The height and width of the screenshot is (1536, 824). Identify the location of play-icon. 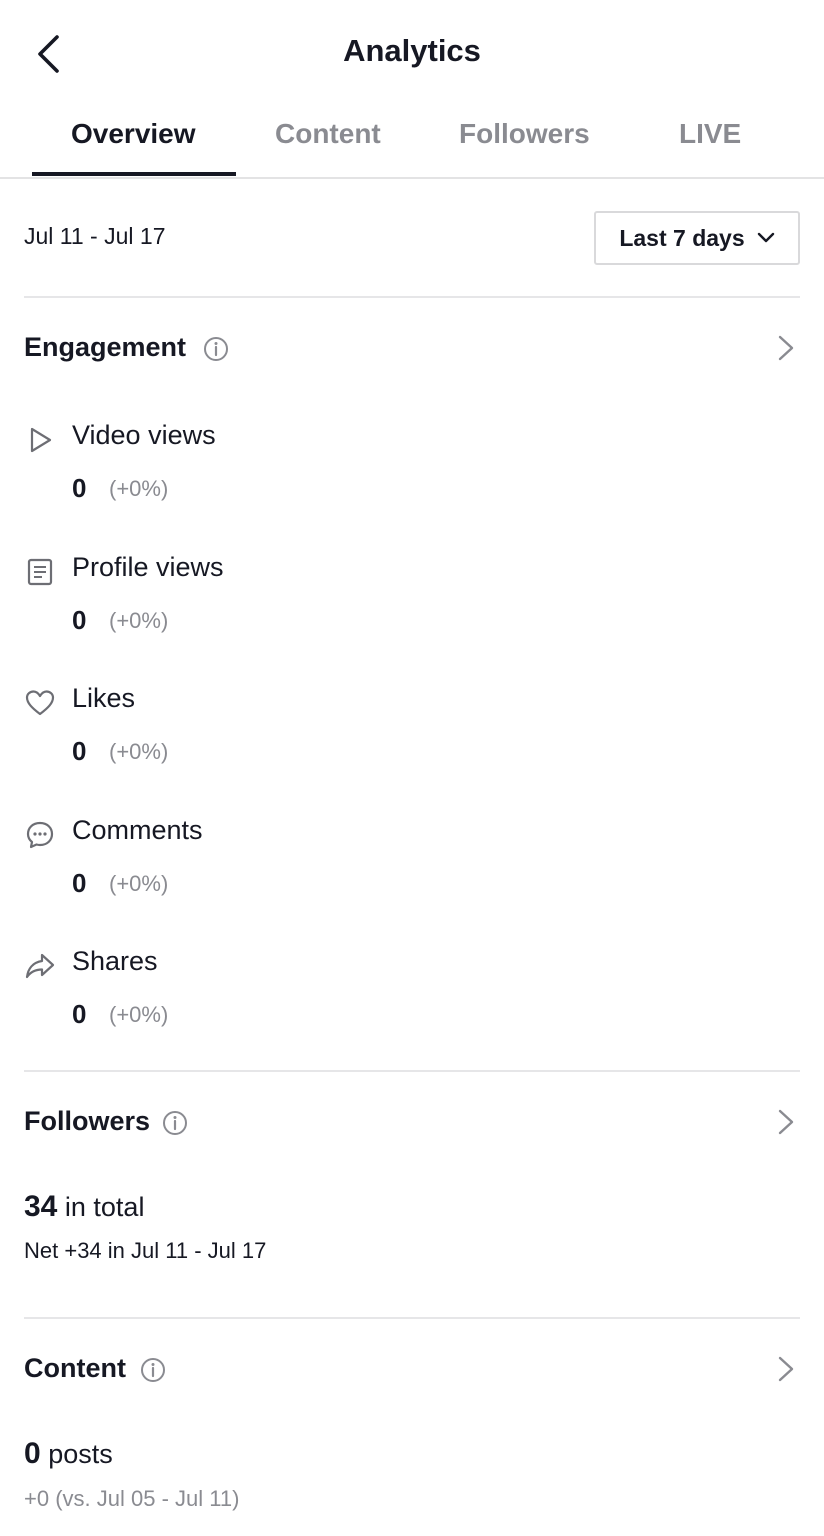
(41, 440).